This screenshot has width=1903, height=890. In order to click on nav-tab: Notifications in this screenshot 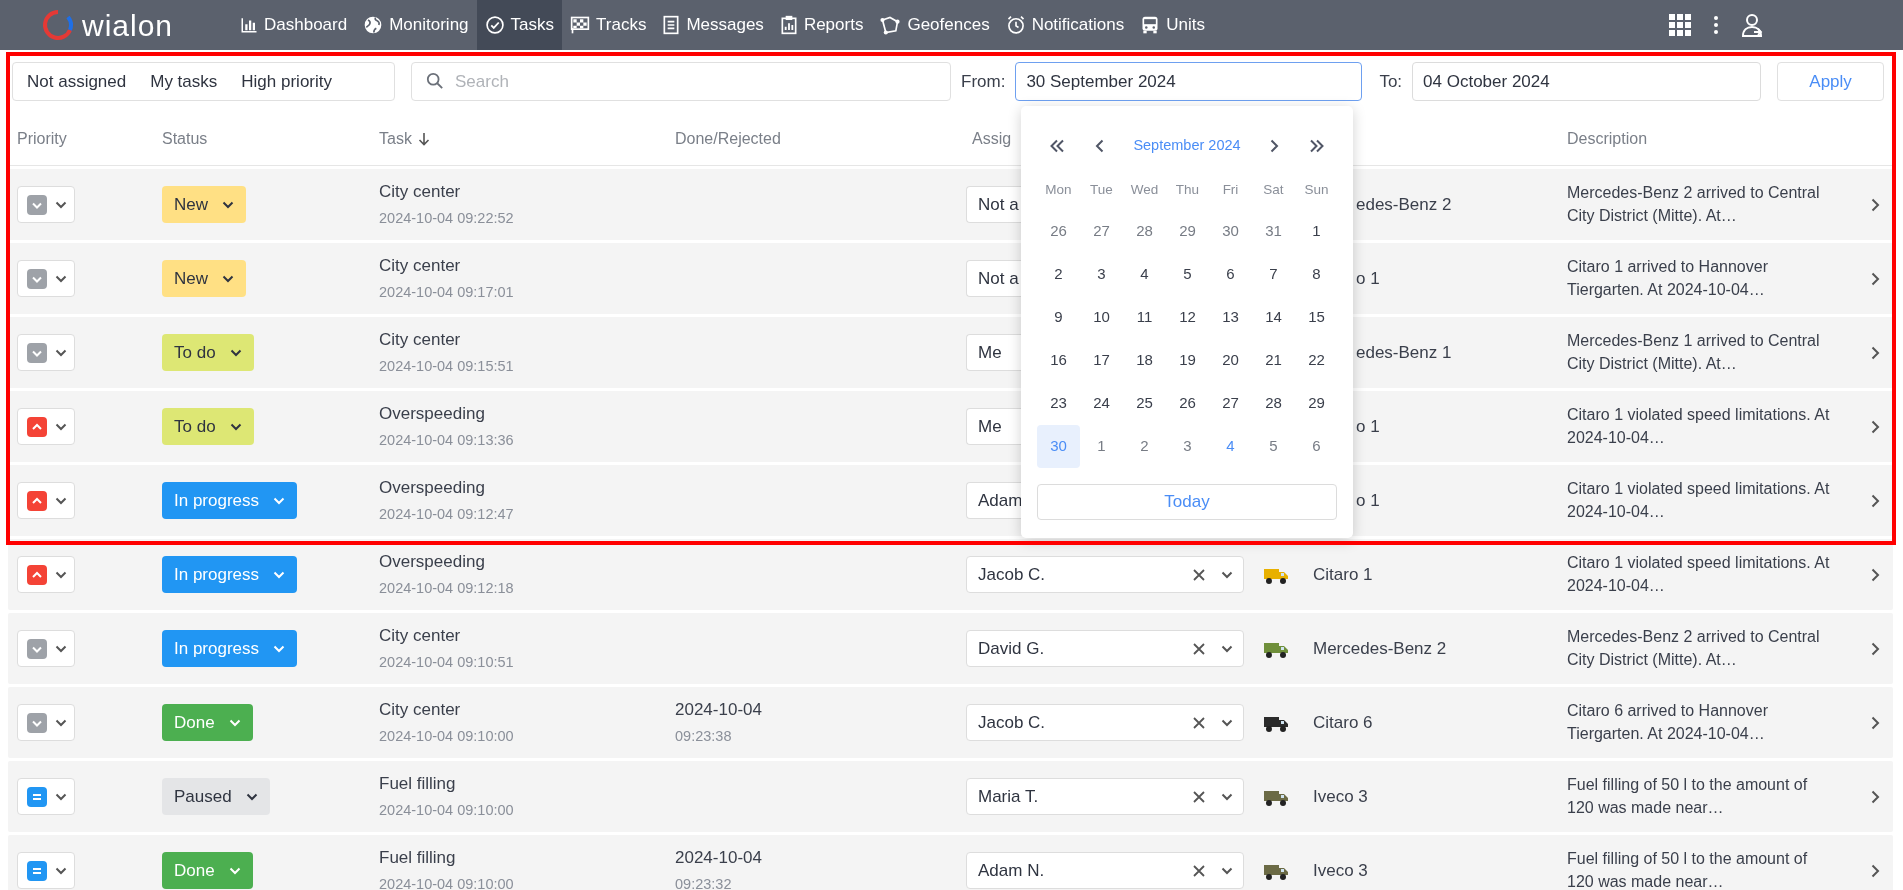, I will do `click(1065, 25)`.